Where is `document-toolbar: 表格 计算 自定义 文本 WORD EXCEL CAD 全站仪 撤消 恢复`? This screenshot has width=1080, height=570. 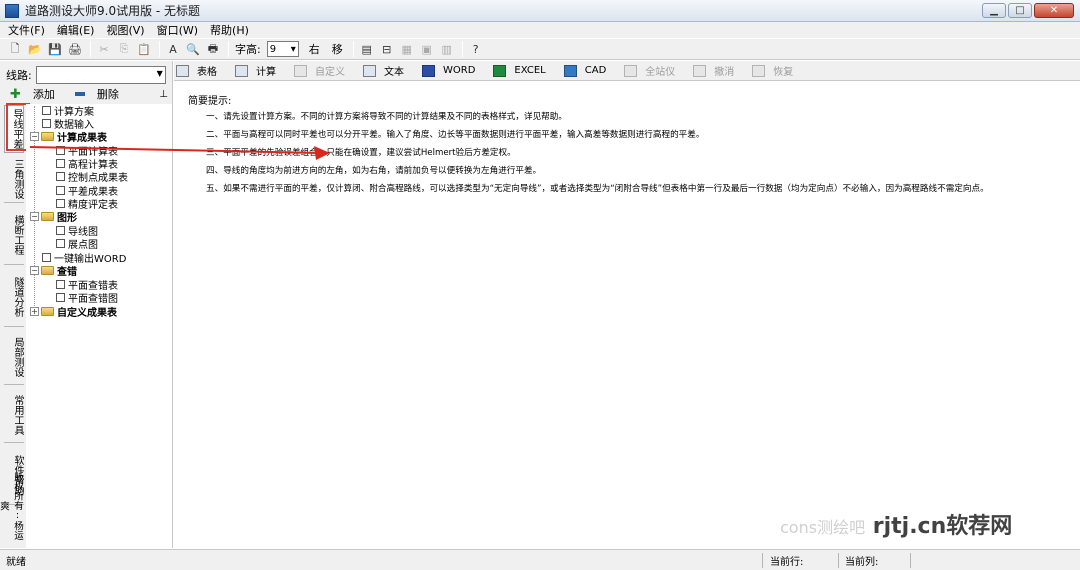 document-toolbar: 表格 计算 自定义 文本 WORD EXCEL CAD 全站仪 撤消 恢复 is located at coordinates (627, 71).